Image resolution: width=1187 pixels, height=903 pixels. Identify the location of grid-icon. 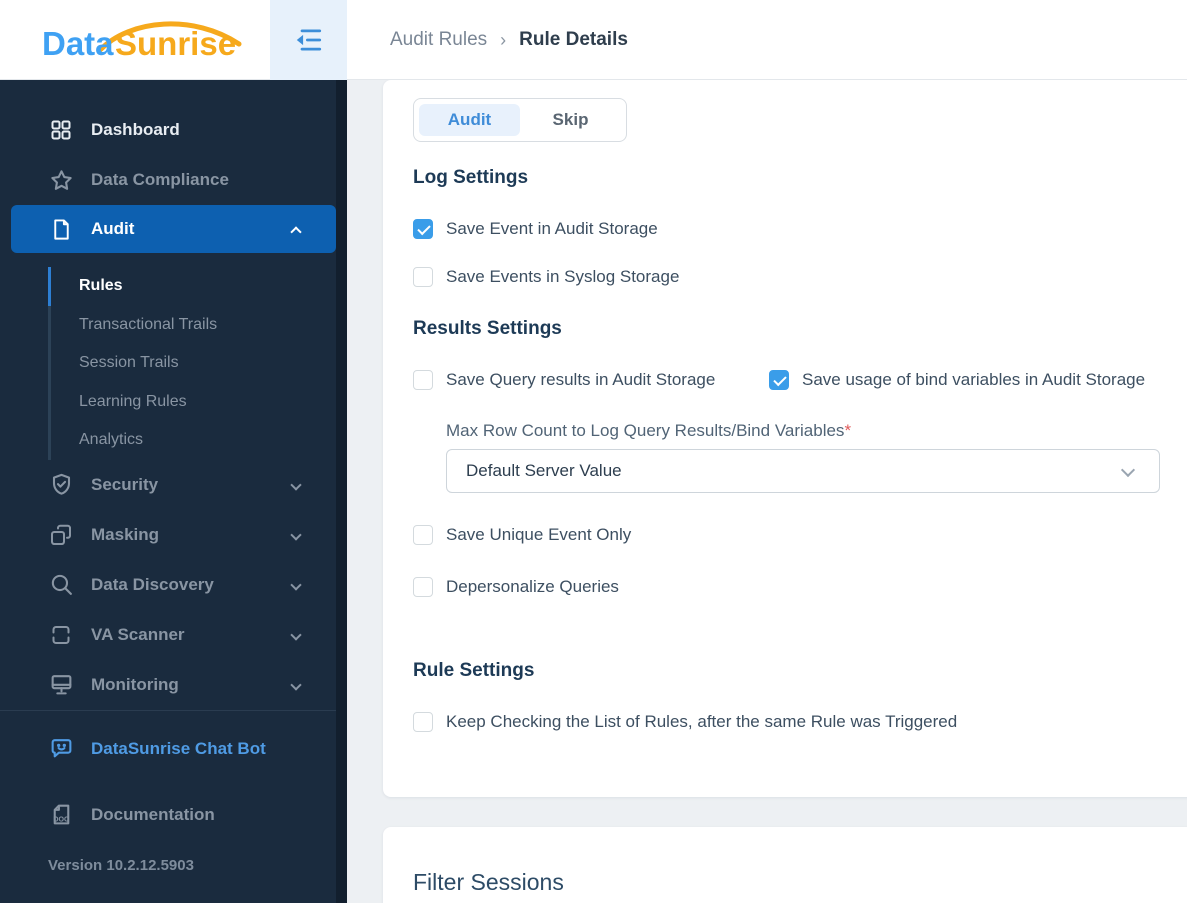
(61, 130).